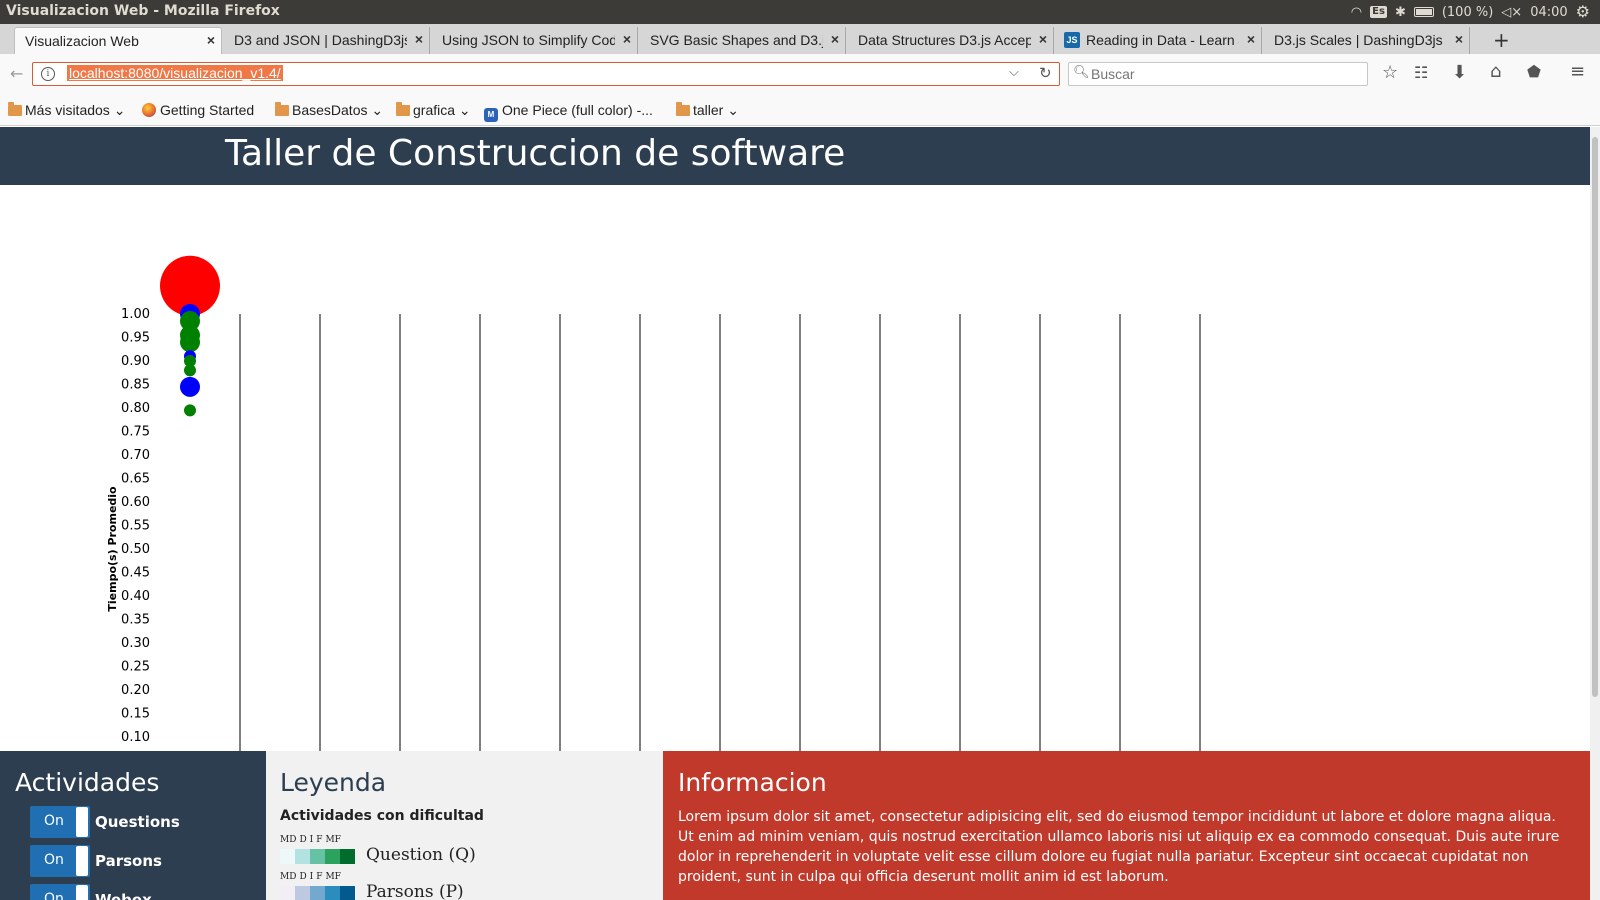 This screenshot has height=900, width=1600. I want to click on y-tick-label: 0.30, so click(135, 643).